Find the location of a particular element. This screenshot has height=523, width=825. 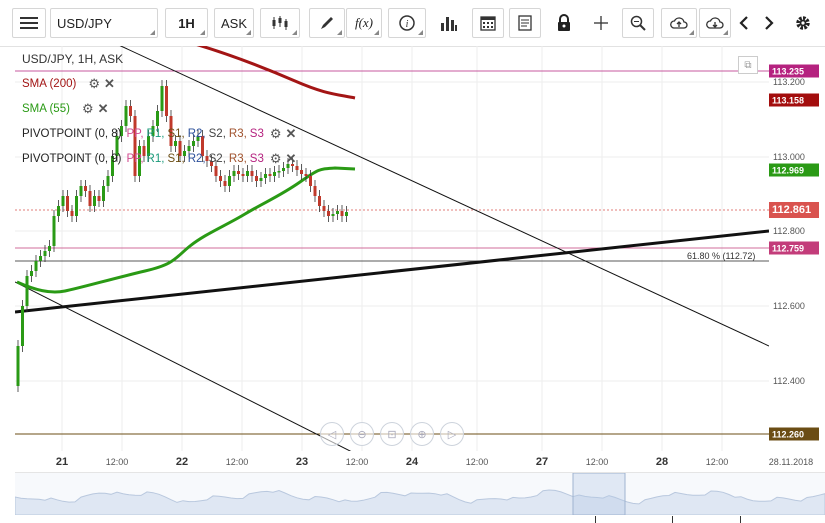

pivot1-remove-icon: ✕ is located at coordinates (291, 134).